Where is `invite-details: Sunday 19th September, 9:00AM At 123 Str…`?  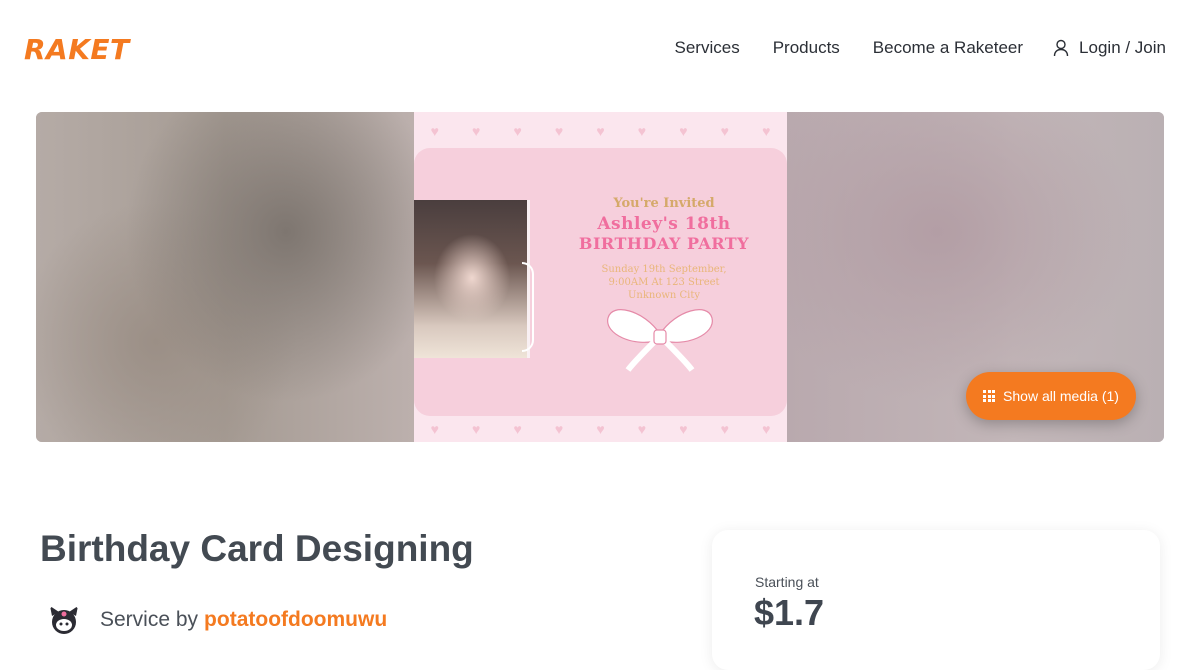 invite-details: Sunday 19th September, 9:00AM At 123 Str… is located at coordinates (664, 282).